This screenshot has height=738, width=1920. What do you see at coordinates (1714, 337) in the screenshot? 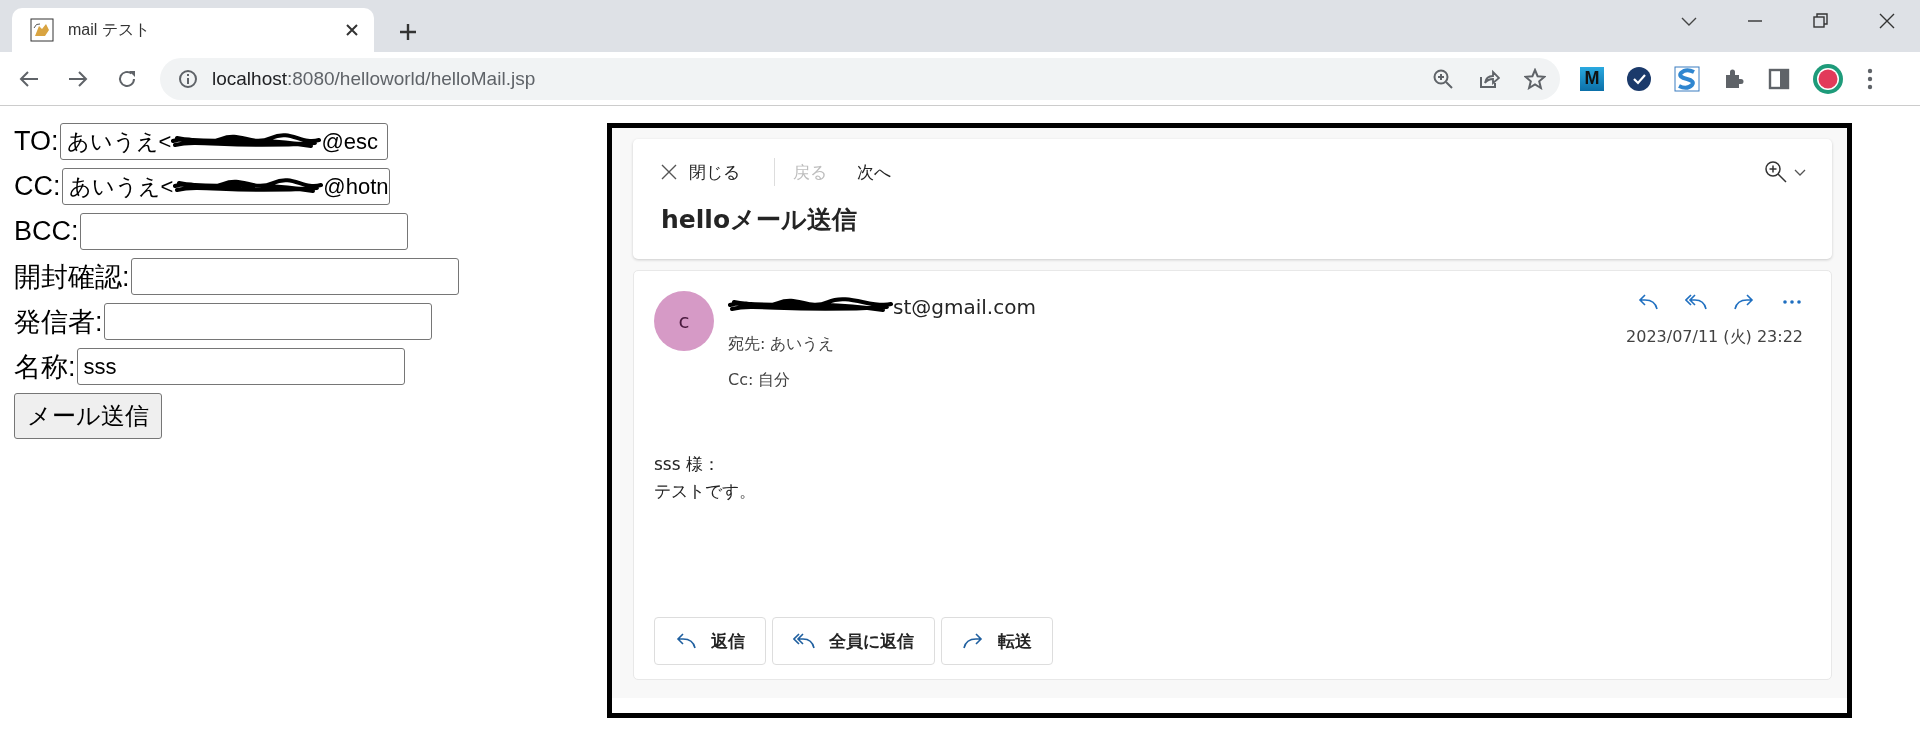
I see `sent-date: 2023/07/11 (火) 23:22` at bounding box center [1714, 337].